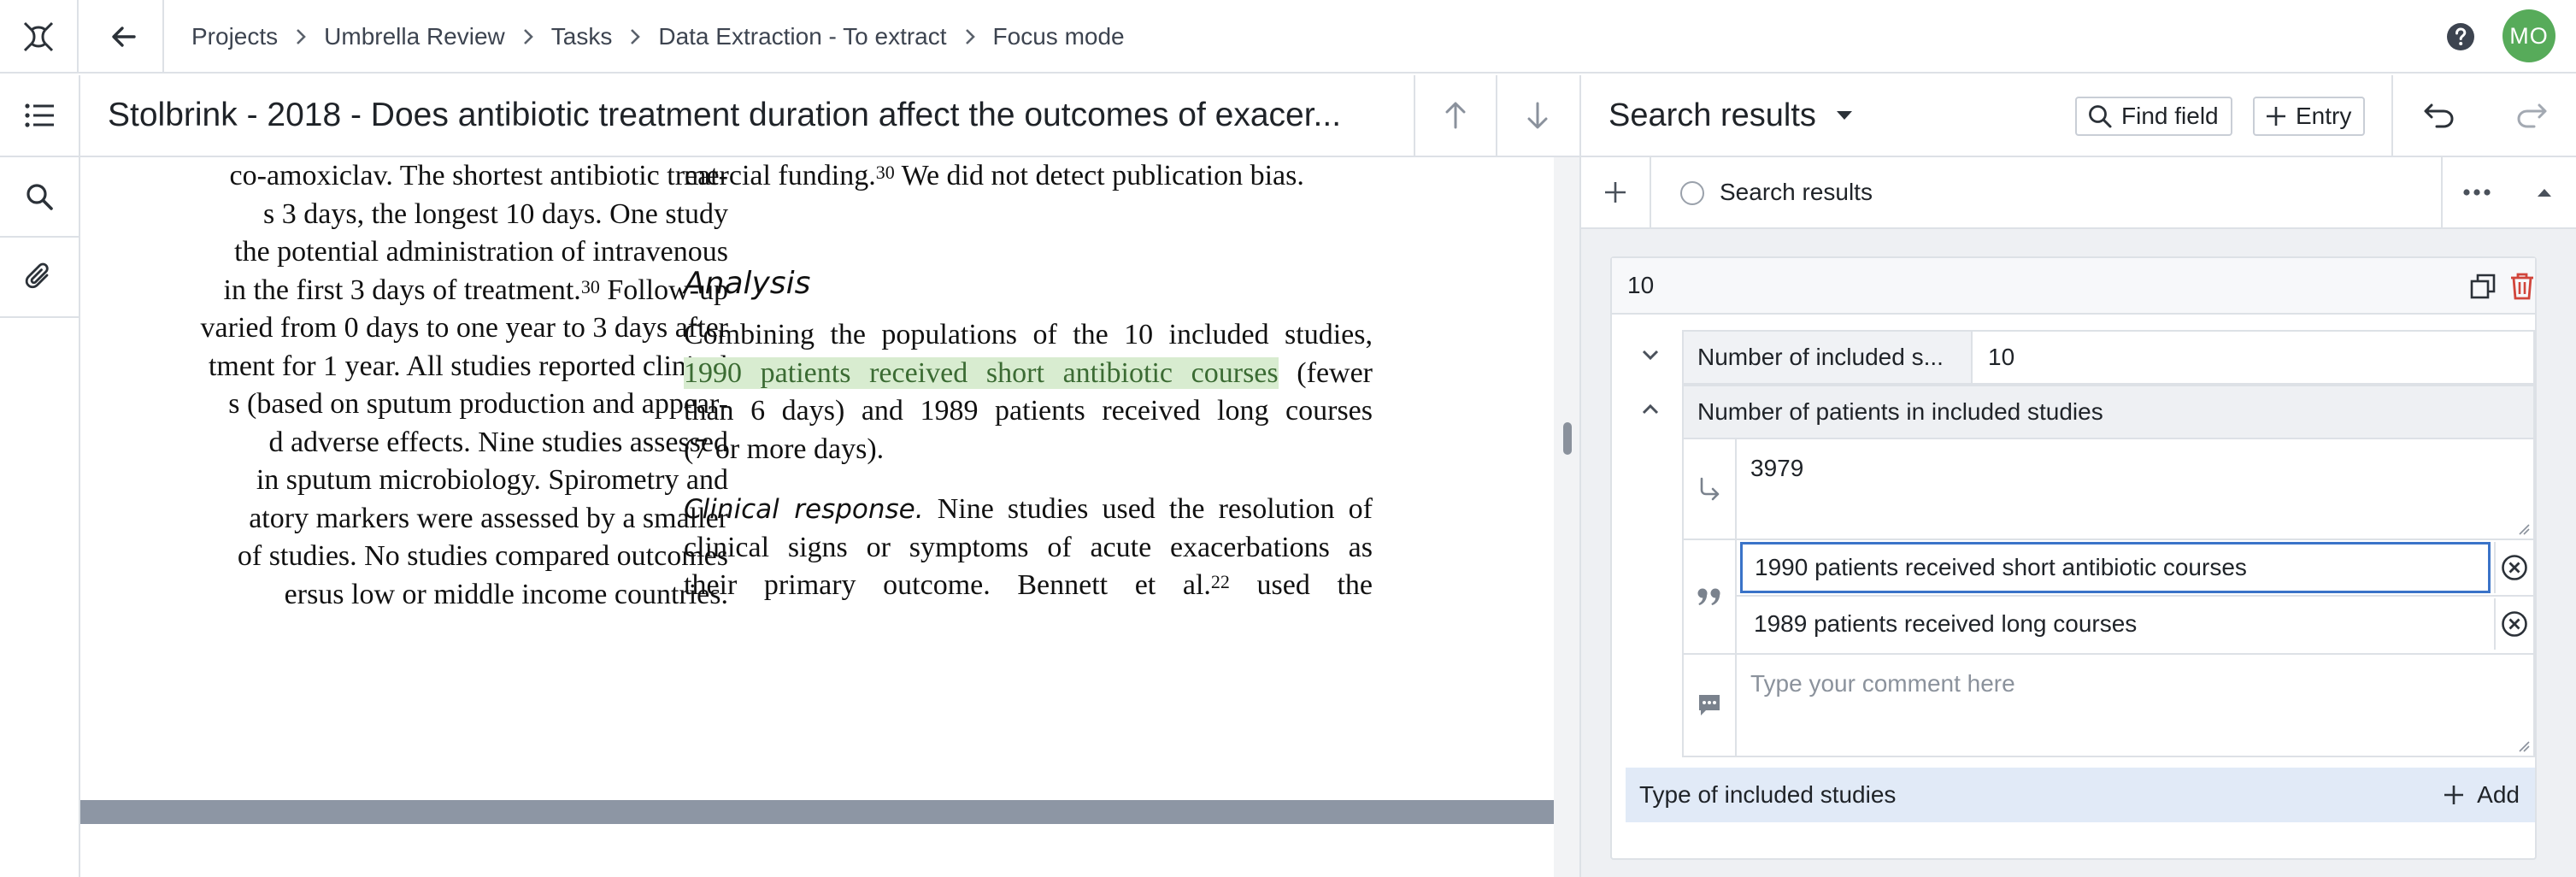  Describe the element at coordinates (2324, 116) in the screenshot. I see `entry-label: Entry` at that location.